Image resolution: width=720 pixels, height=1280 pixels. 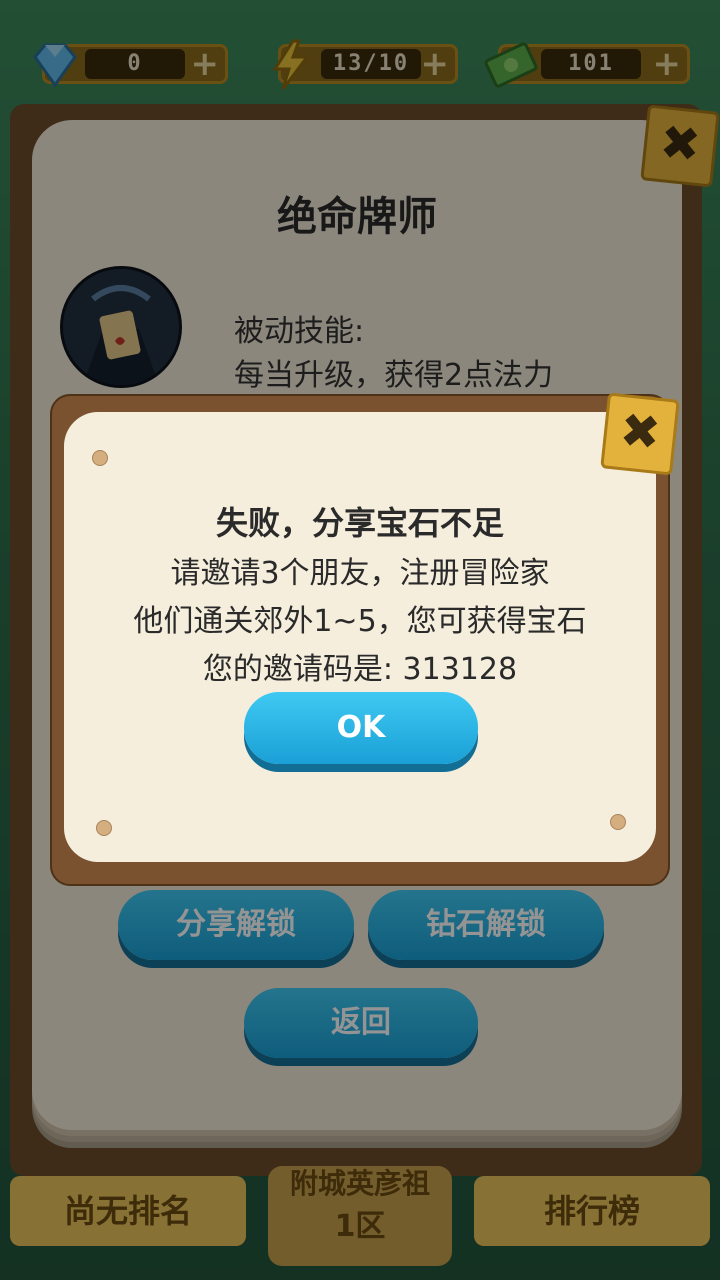 What do you see at coordinates (359, 523) in the screenshot?
I see `popup-heading: 失败，分享宝石不足` at bounding box center [359, 523].